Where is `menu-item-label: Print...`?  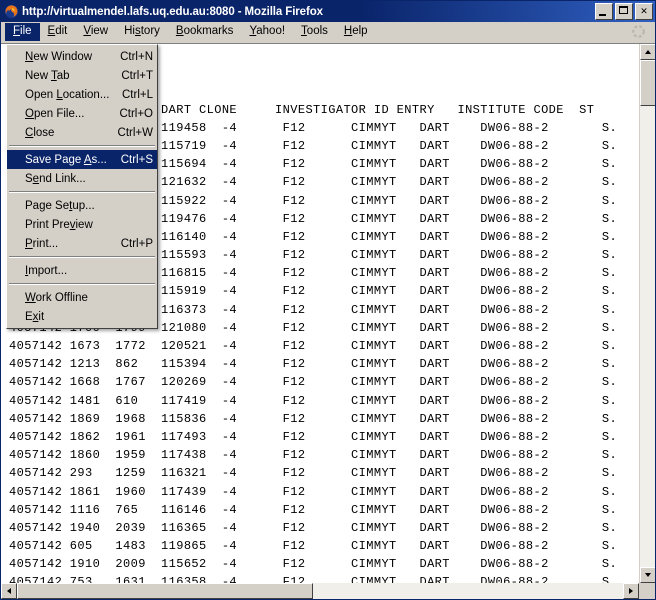
menu-item-label: Print... is located at coordinates (42, 243).